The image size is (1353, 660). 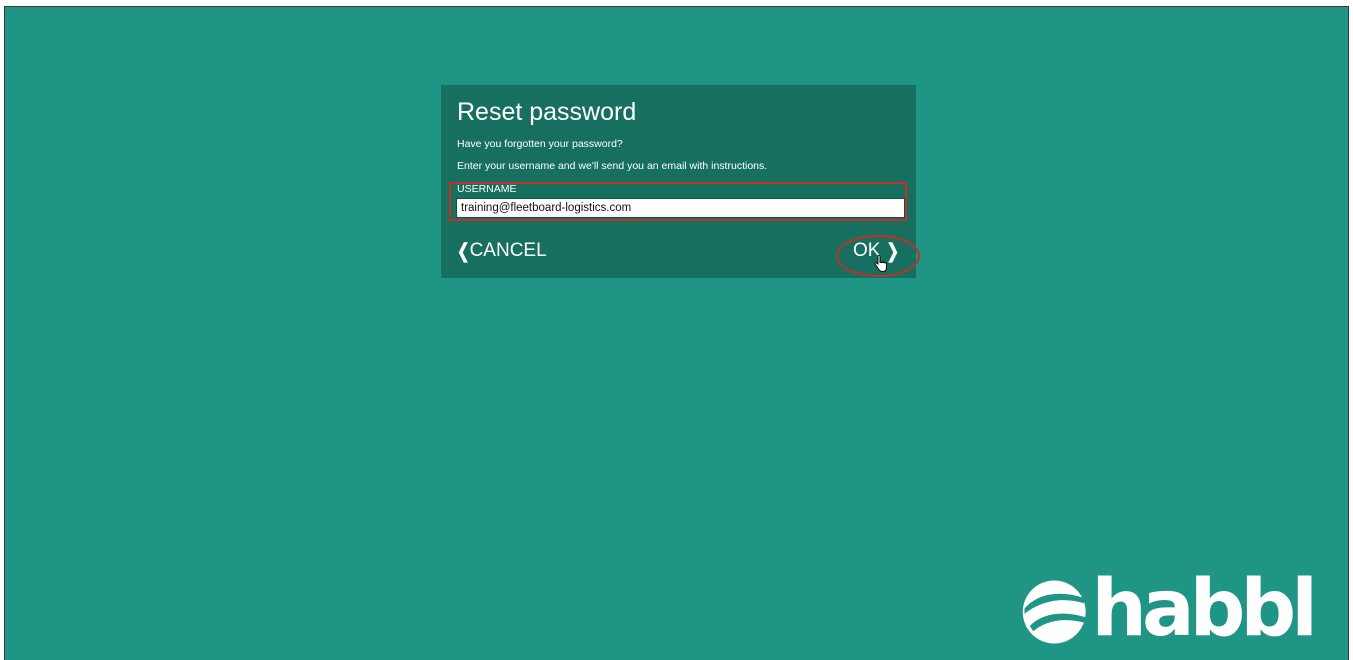 What do you see at coordinates (547, 112) in the screenshot?
I see `dialog-title: Reset password` at bounding box center [547, 112].